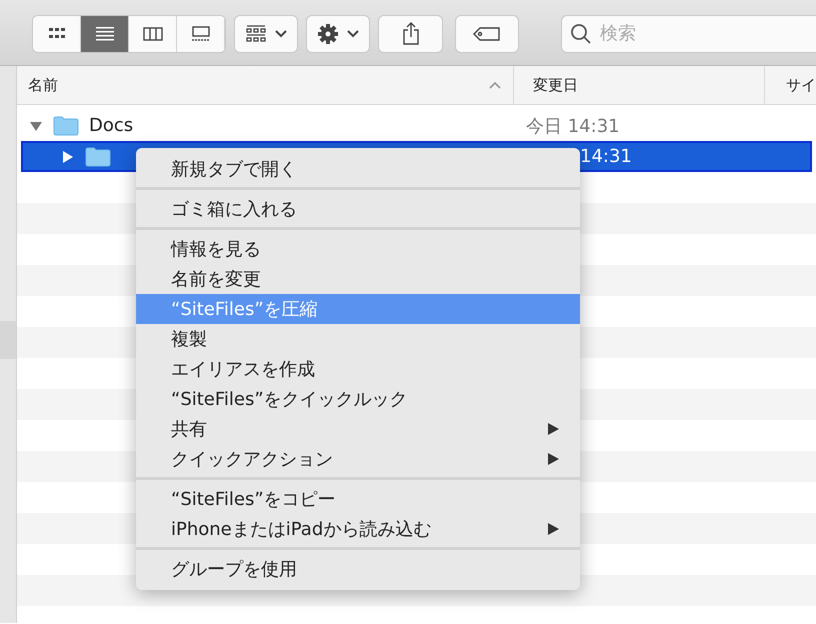 This screenshot has width=816, height=624. What do you see at coordinates (605, 156) in the screenshot?
I see `modified-date: 14:31` at bounding box center [605, 156].